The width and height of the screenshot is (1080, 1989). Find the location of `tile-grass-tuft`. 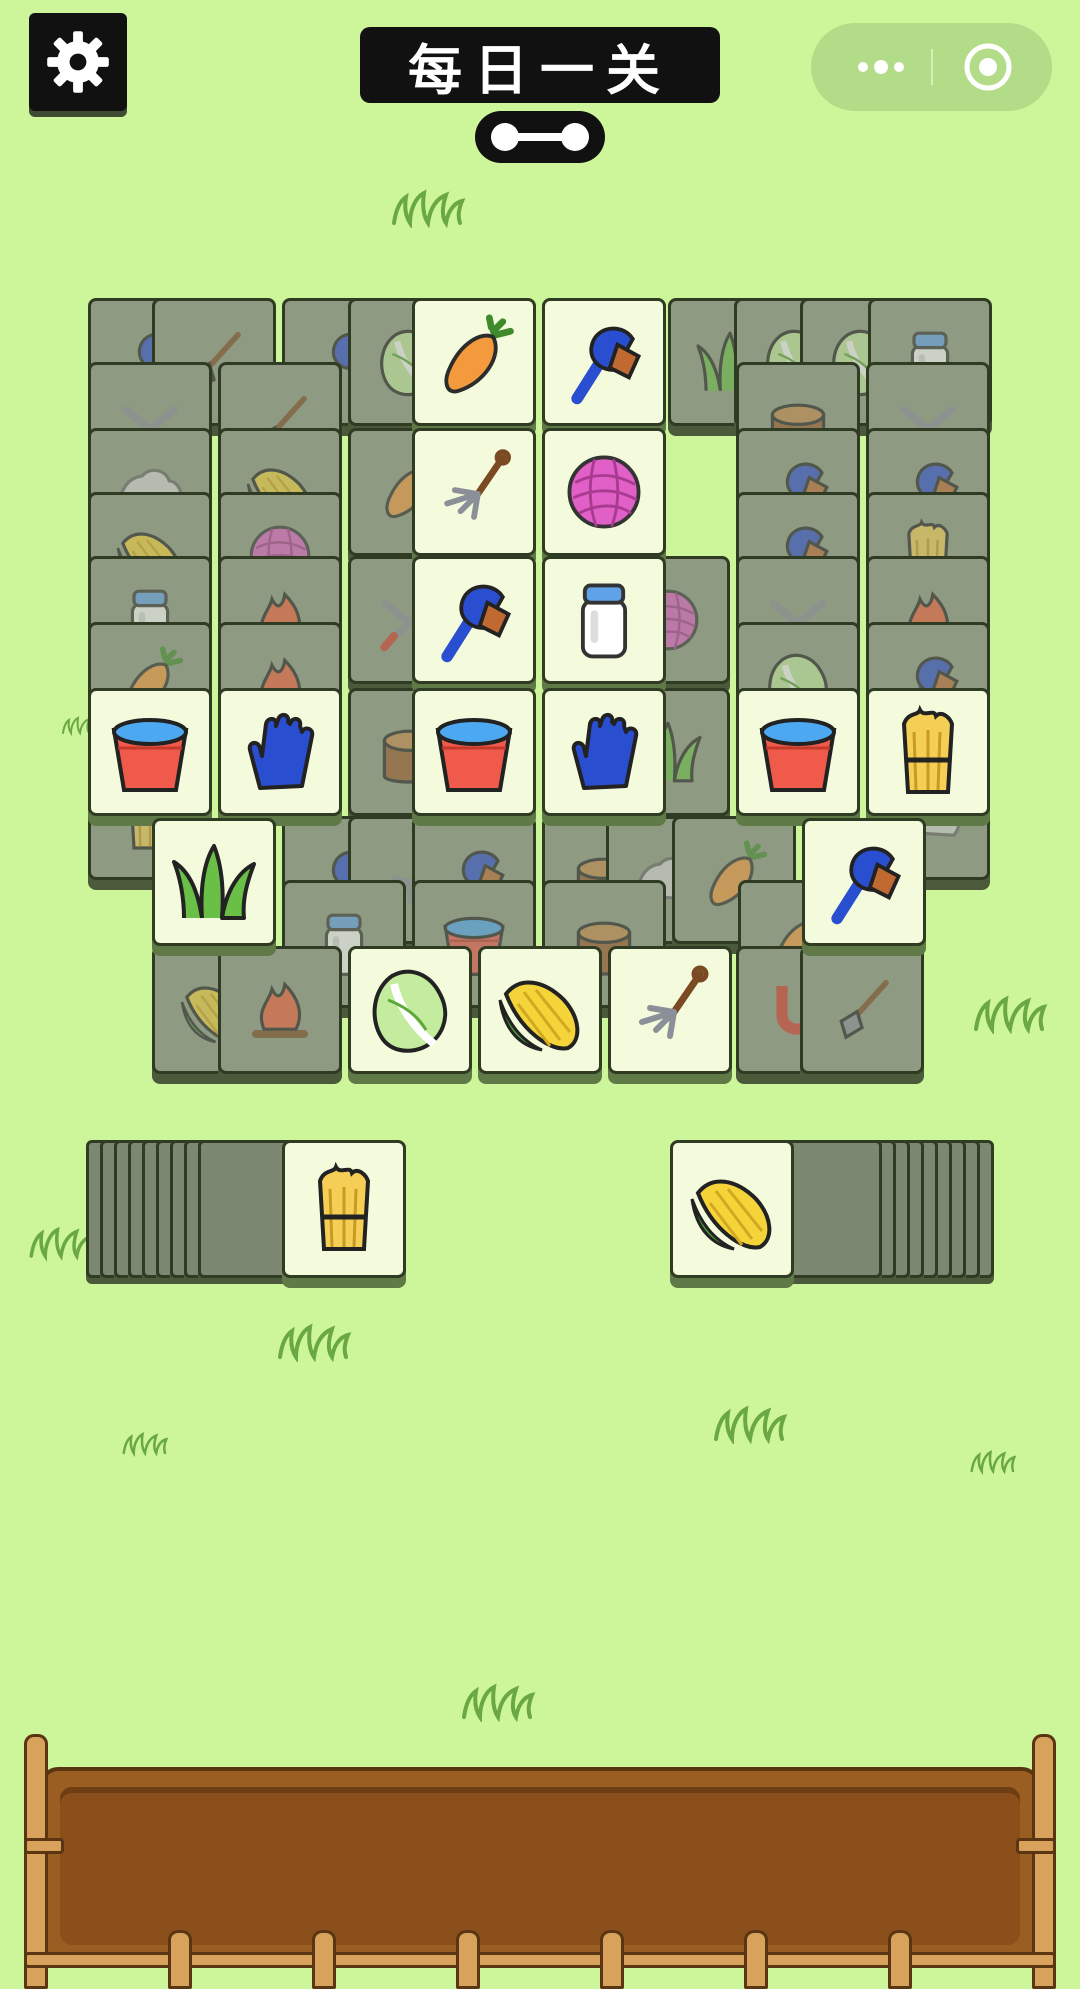

tile-grass-tuft is located at coordinates (214, 882).